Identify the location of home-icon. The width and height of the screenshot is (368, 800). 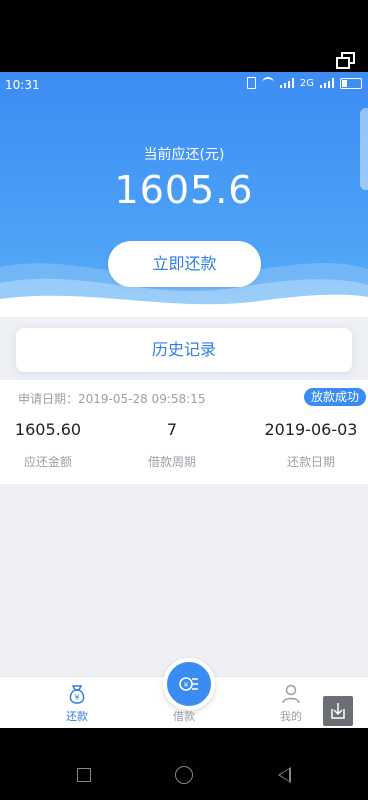
(184, 775).